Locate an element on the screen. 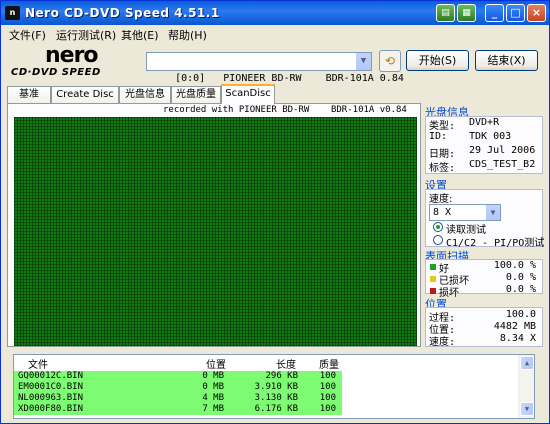  disc-type-label: 类型: is located at coordinates (442, 126).